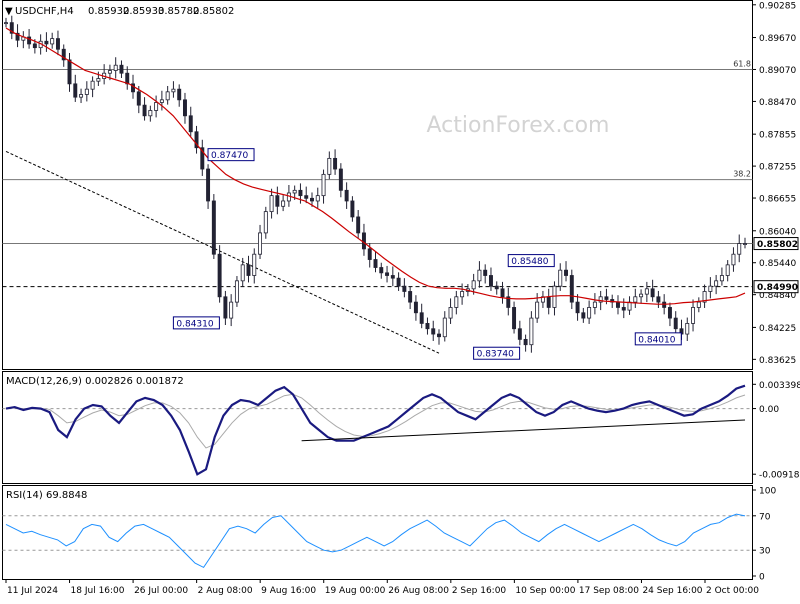 The width and height of the screenshot is (800, 604). Describe the element at coordinates (777, 6) in the screenshot. I see `price-ytick-label: 0.90285` at that location.